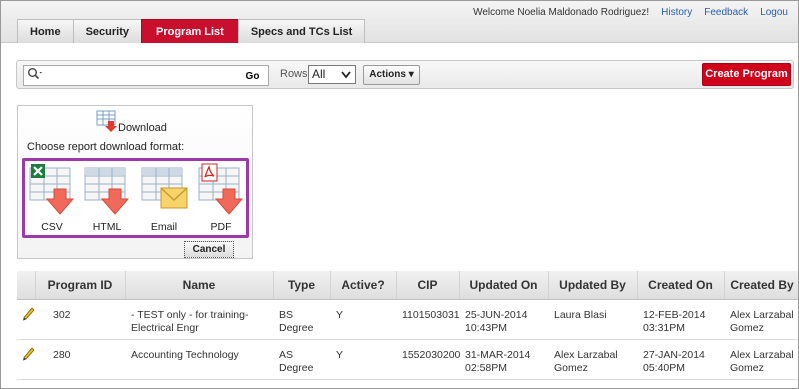 Image resolution: width=799 pixels, height=389 pixels. What do you see at coordinates (45, 31) in the screenshot?
I see `tab-home: Home` at bounding box center [45, 31].